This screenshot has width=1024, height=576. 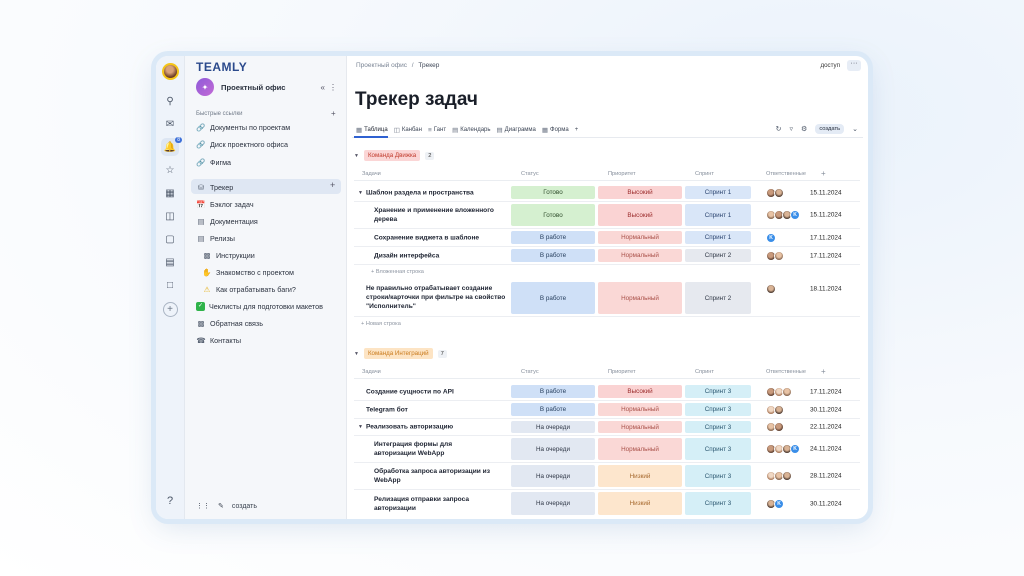 What do you see at coordinates (170, 501) in the screenshot?
I see `help-icon: ?` at bounding box center [170, 501].